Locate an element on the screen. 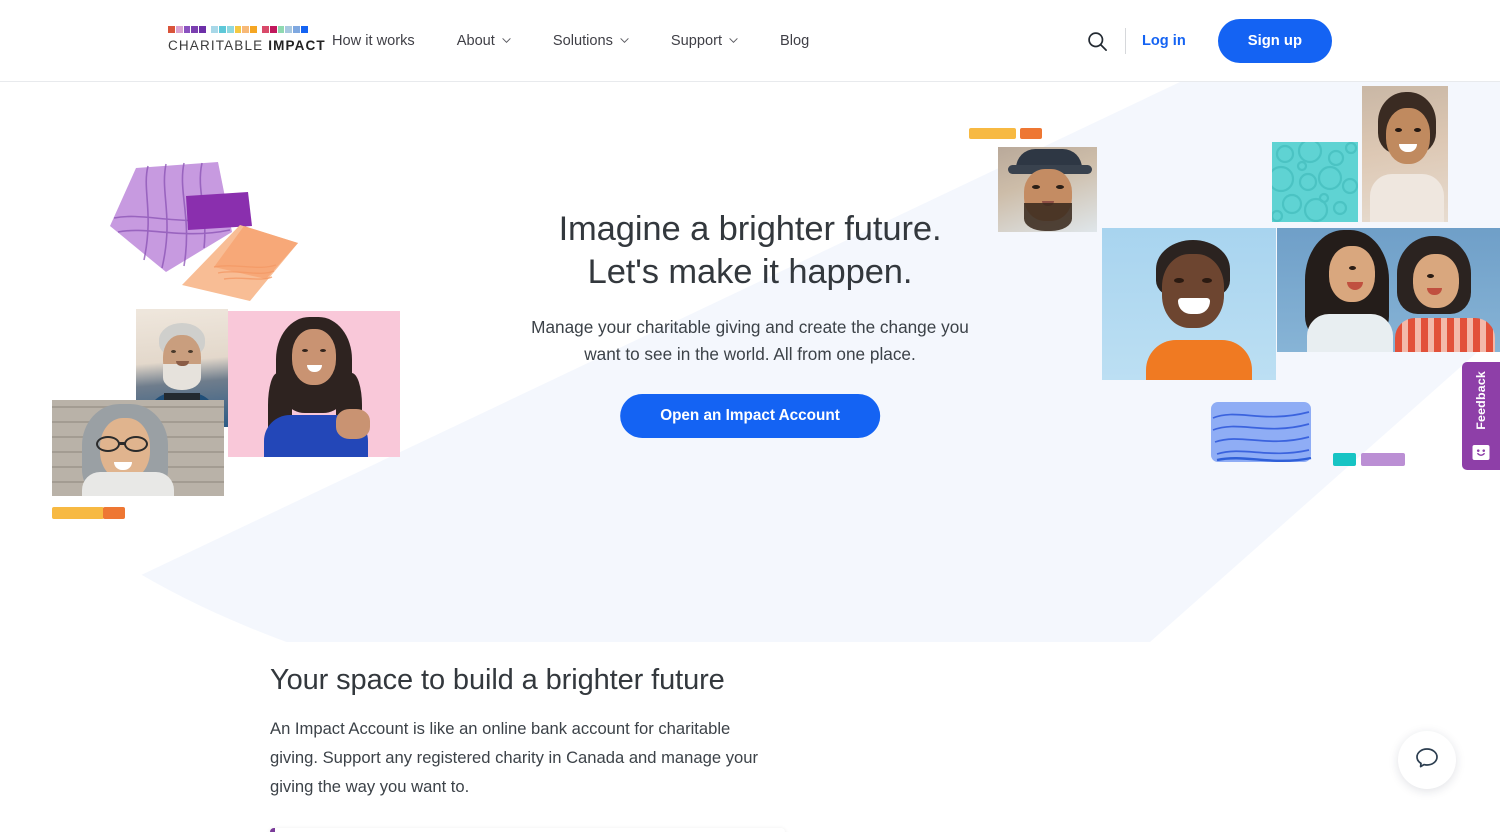 This screenshot has height=832, width=1500. nav-item-support: Support is located at coordinates (717, 41).